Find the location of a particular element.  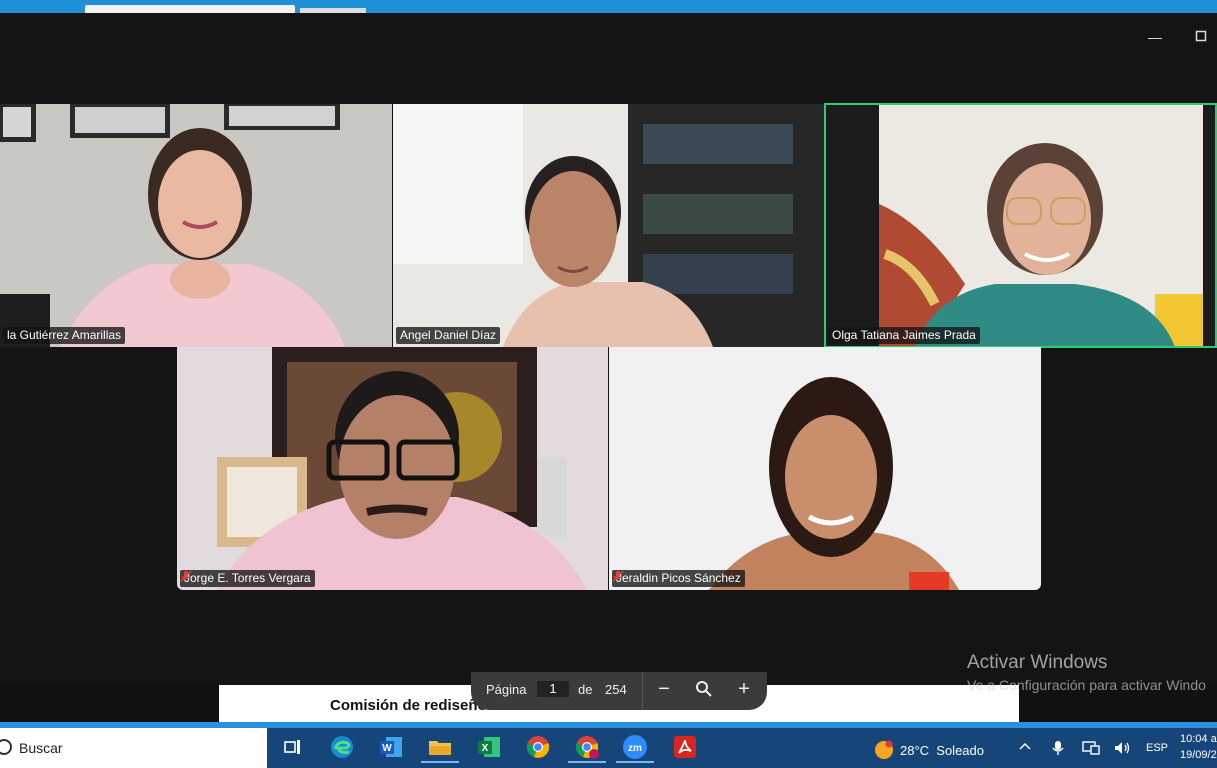

video-tile-active-speaker: Olga Tatiana Jaimes Prada is located at coordinates (1021, 225).